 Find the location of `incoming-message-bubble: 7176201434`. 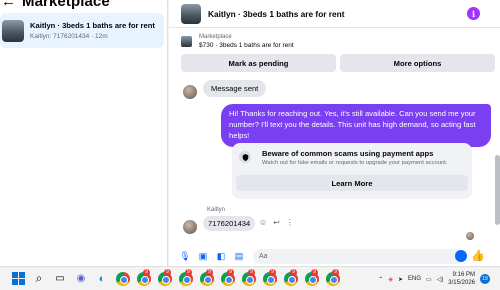

incoming-message-bubble: 7176201434 is located at coordinates (229, 223).